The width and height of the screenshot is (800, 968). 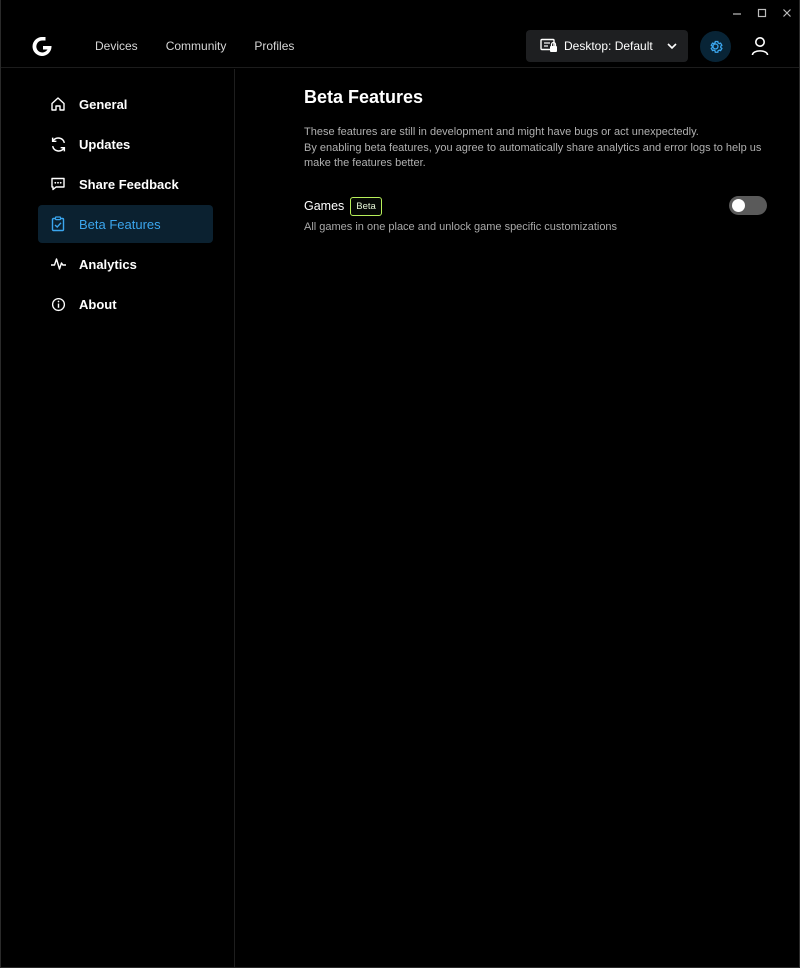 What do you see at coordinates (58, 144) in the screenshot?
I see `refresh-icon` at bounding box center [58, 144].